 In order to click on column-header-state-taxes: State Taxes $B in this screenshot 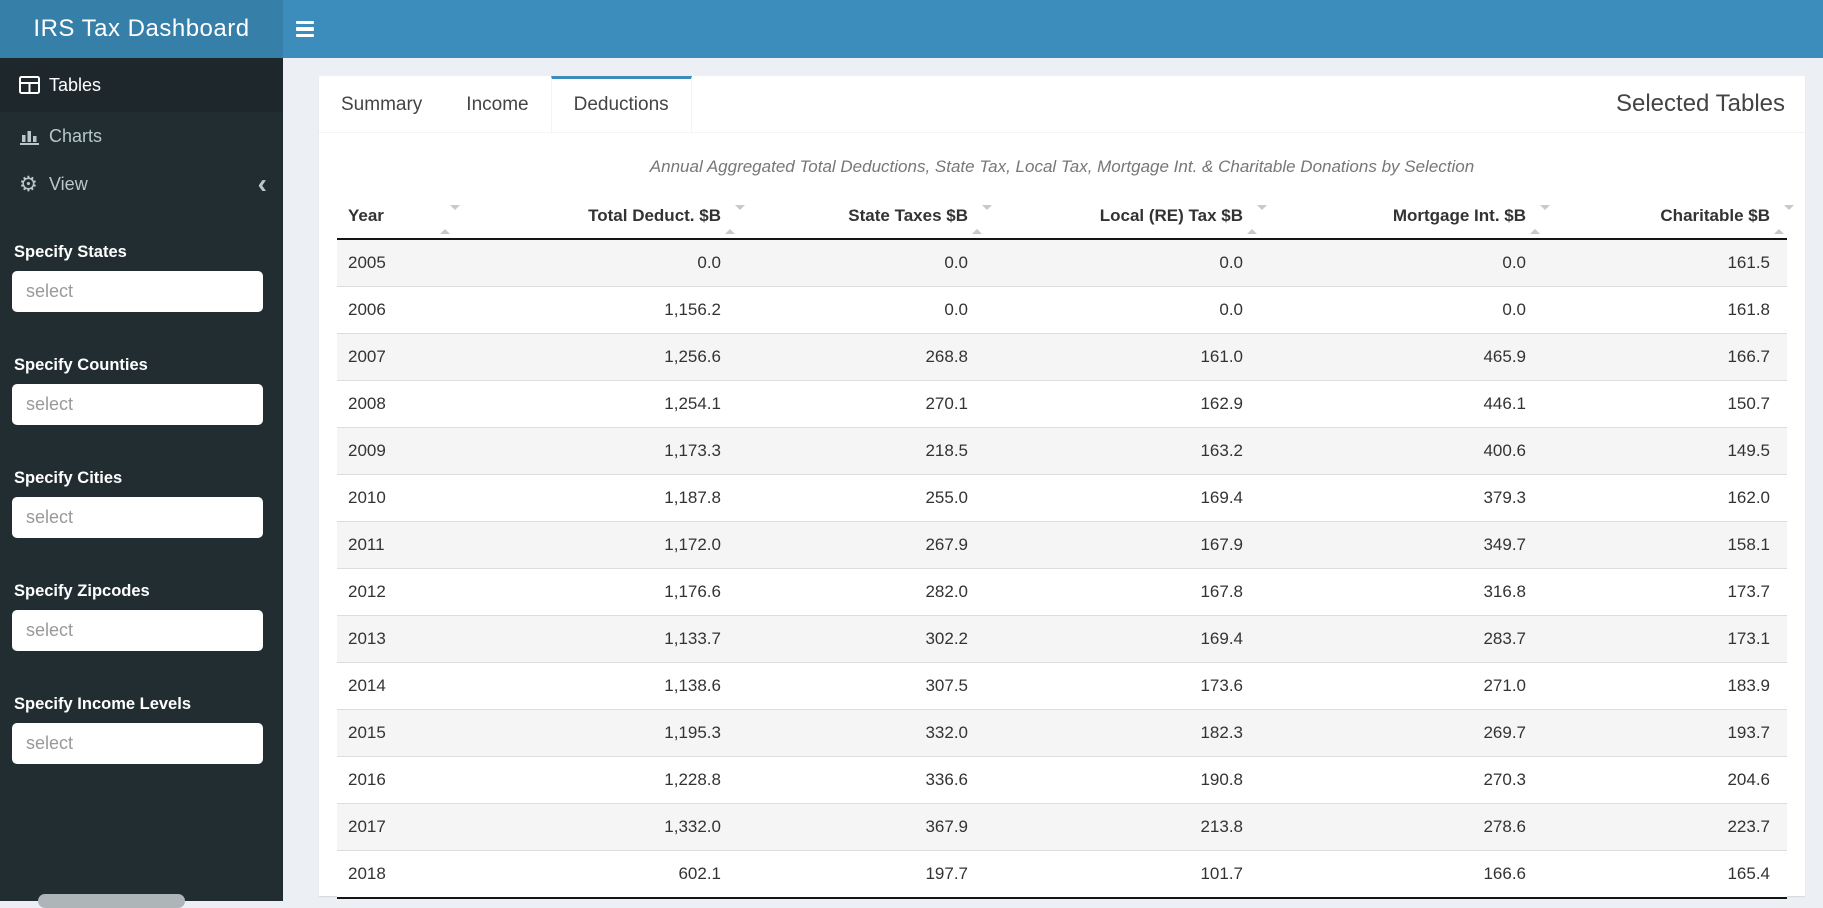, I will do `click(865, 217)`.